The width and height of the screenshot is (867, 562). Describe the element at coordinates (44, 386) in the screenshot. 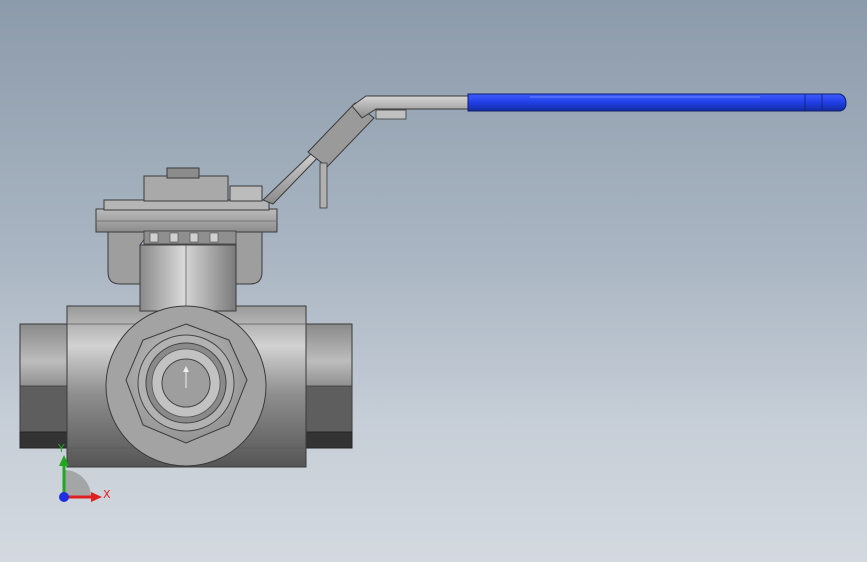

I see `left-port` at that location.